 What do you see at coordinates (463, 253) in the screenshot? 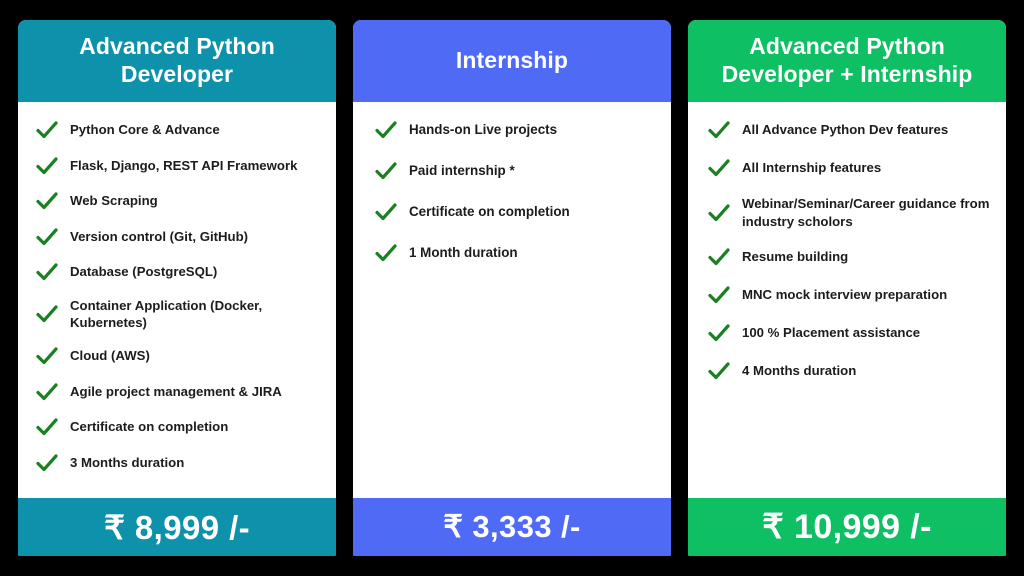
I see `feature-label: 1 Month duration` at bounding box center [463, 253].